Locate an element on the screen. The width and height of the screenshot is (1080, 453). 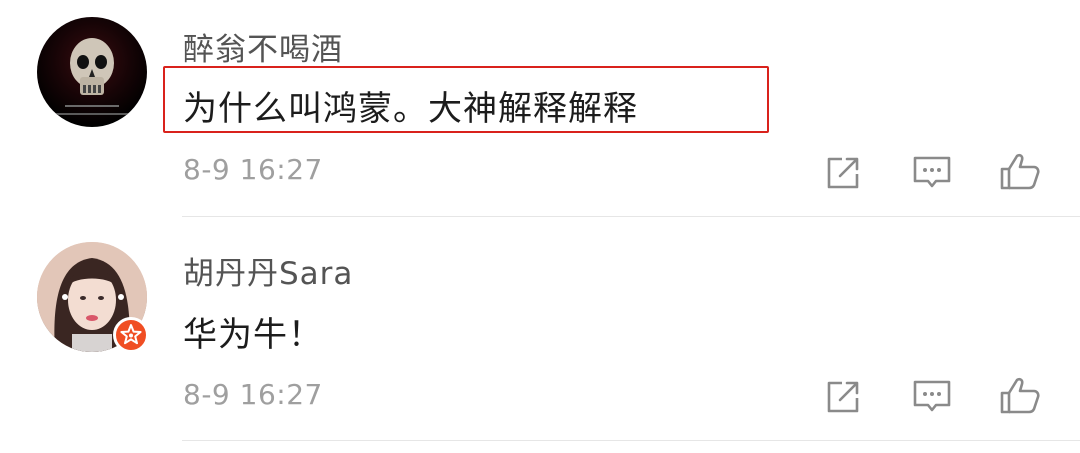
avatar is located at coordinates (92, 72).